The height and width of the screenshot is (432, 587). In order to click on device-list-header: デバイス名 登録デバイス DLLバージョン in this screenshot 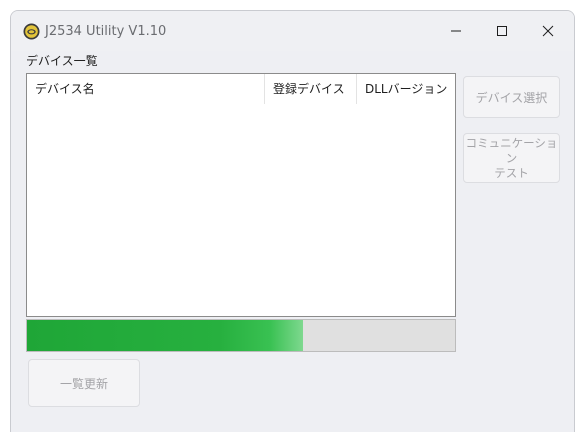, I will do `click(241, 89)`.